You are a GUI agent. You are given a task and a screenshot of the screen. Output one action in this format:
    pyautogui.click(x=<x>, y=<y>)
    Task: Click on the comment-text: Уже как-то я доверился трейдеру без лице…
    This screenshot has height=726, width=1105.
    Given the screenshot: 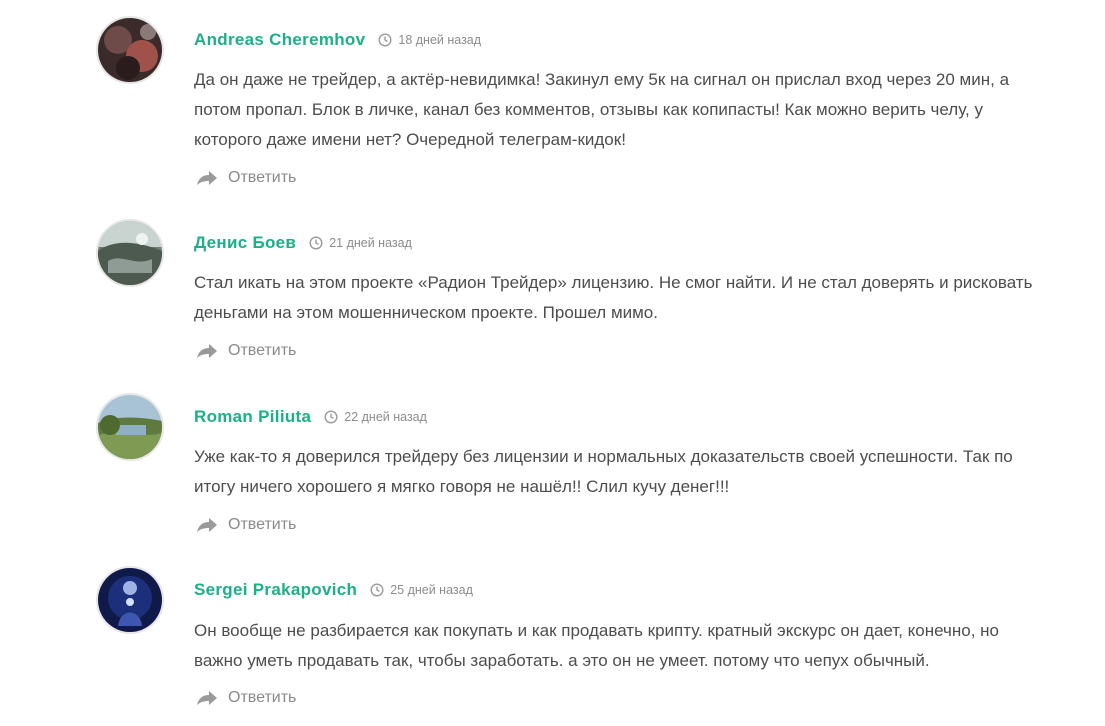 What is the action you would take?
    pyautogui.click(x=603, y=471)
    